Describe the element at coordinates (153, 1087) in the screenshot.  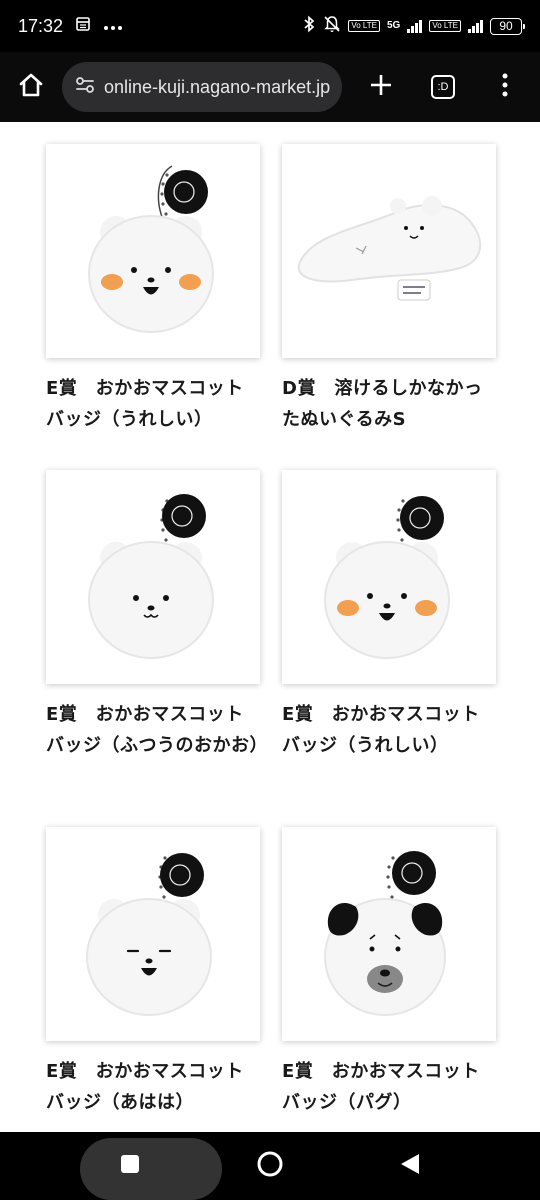
I see `product-title: E賞 おかおマスコットバッジ（あはは）` at that location.